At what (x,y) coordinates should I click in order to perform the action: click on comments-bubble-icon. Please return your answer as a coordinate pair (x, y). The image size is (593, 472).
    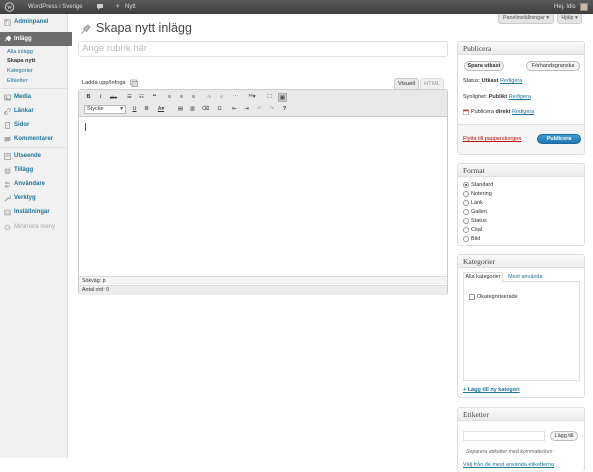
    Looking at the image, I should click on (100, 7).